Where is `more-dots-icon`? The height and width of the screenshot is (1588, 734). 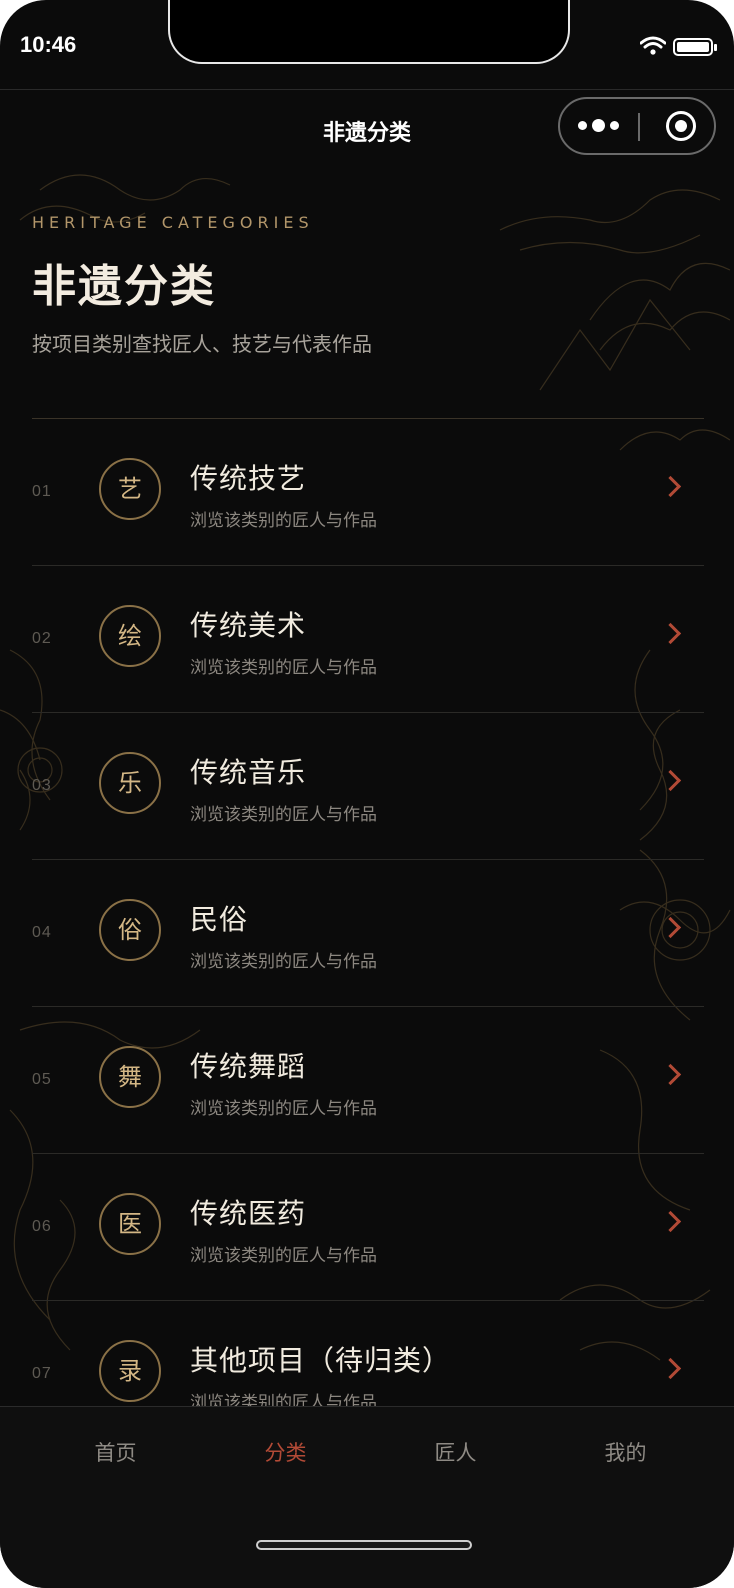
more-dots-icon is located at coordinates (598, 125).